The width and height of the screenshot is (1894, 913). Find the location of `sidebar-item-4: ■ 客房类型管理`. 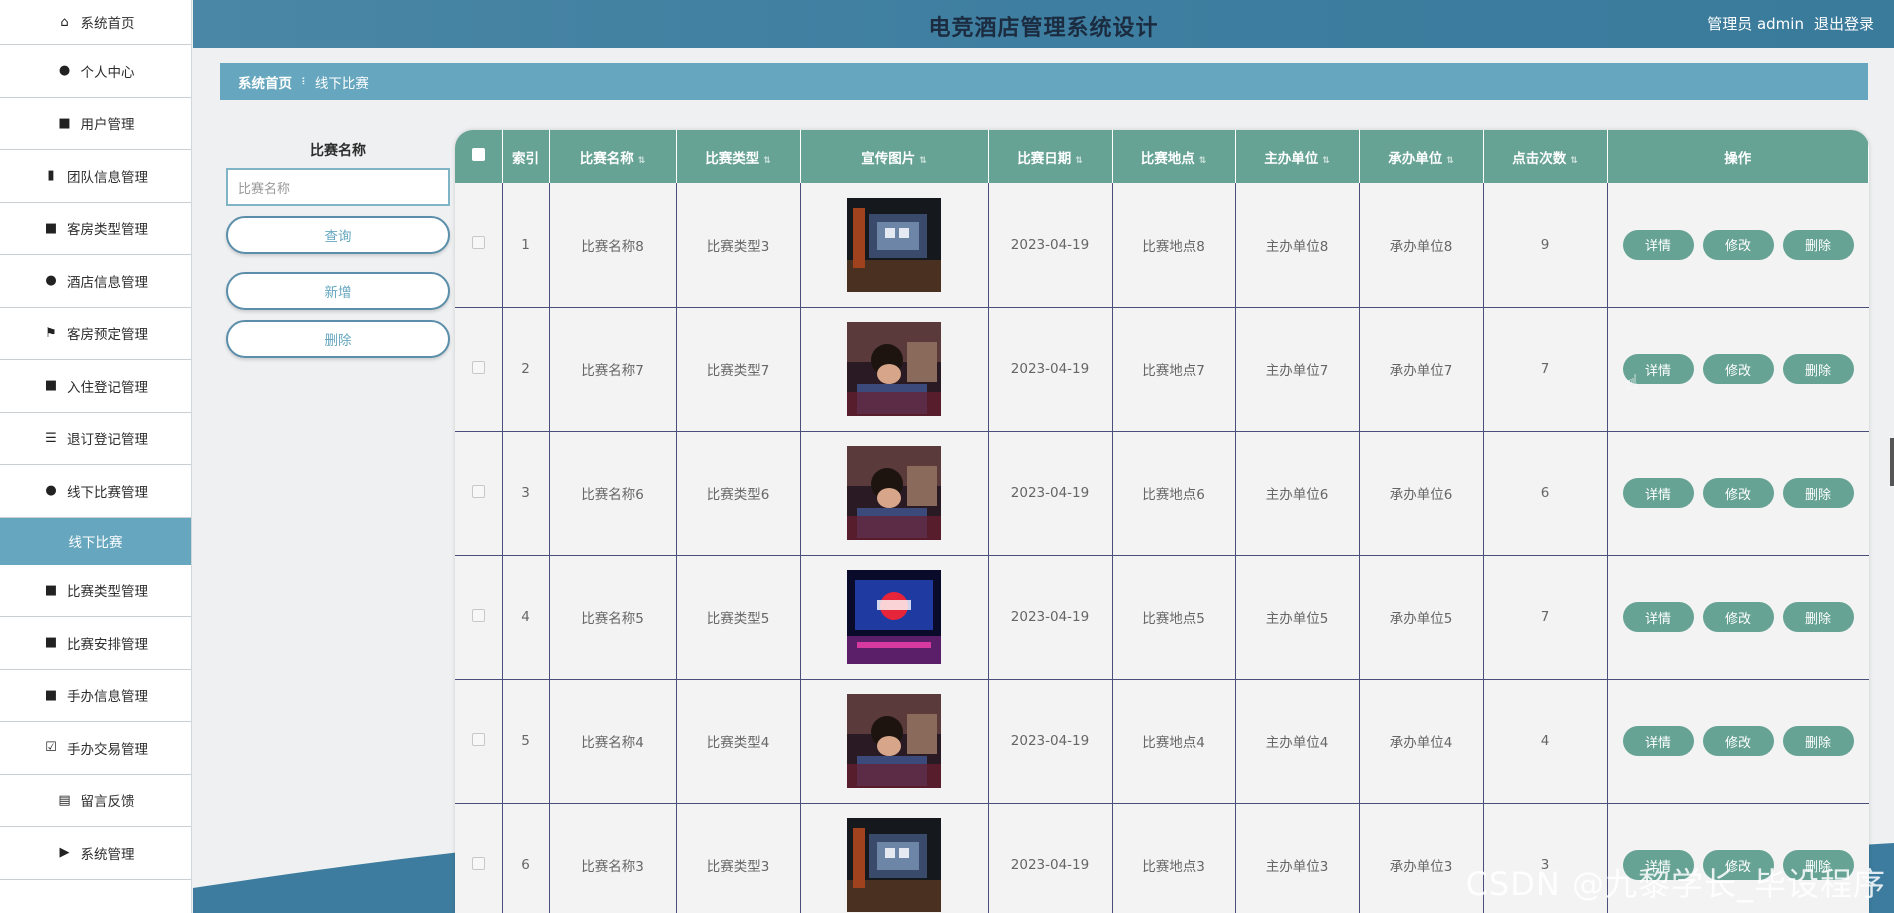

sidebar-item-4: ■ 客房类型管理 is located at coordinates (95, 228).